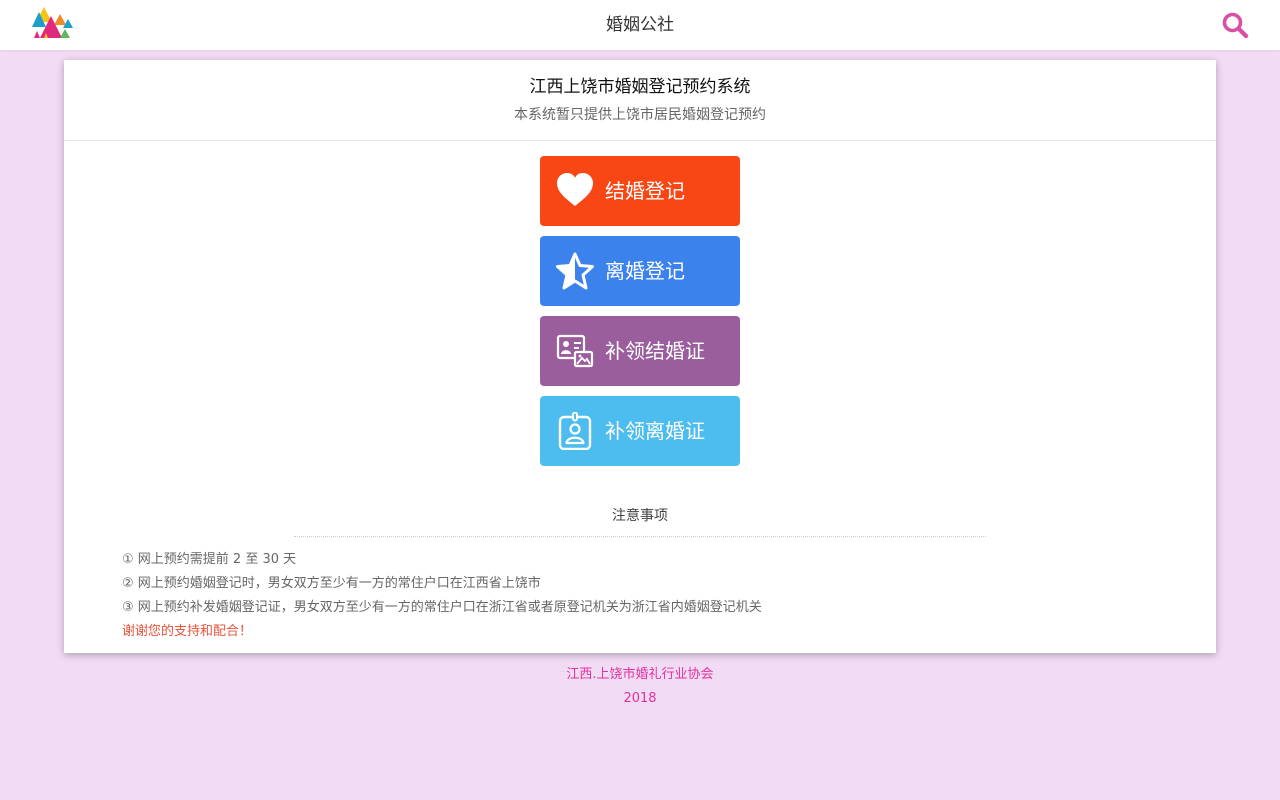 Image resolution: width=1280 pixels, height=800 pixels. What do you see at coordinates (640, 100) in the screenshot?
I see `card-header: 江西上饶市婚姻登记预约系统 本系统暂只提供上饶市居民婚姻登记预约` at bounding box center [640, 100].